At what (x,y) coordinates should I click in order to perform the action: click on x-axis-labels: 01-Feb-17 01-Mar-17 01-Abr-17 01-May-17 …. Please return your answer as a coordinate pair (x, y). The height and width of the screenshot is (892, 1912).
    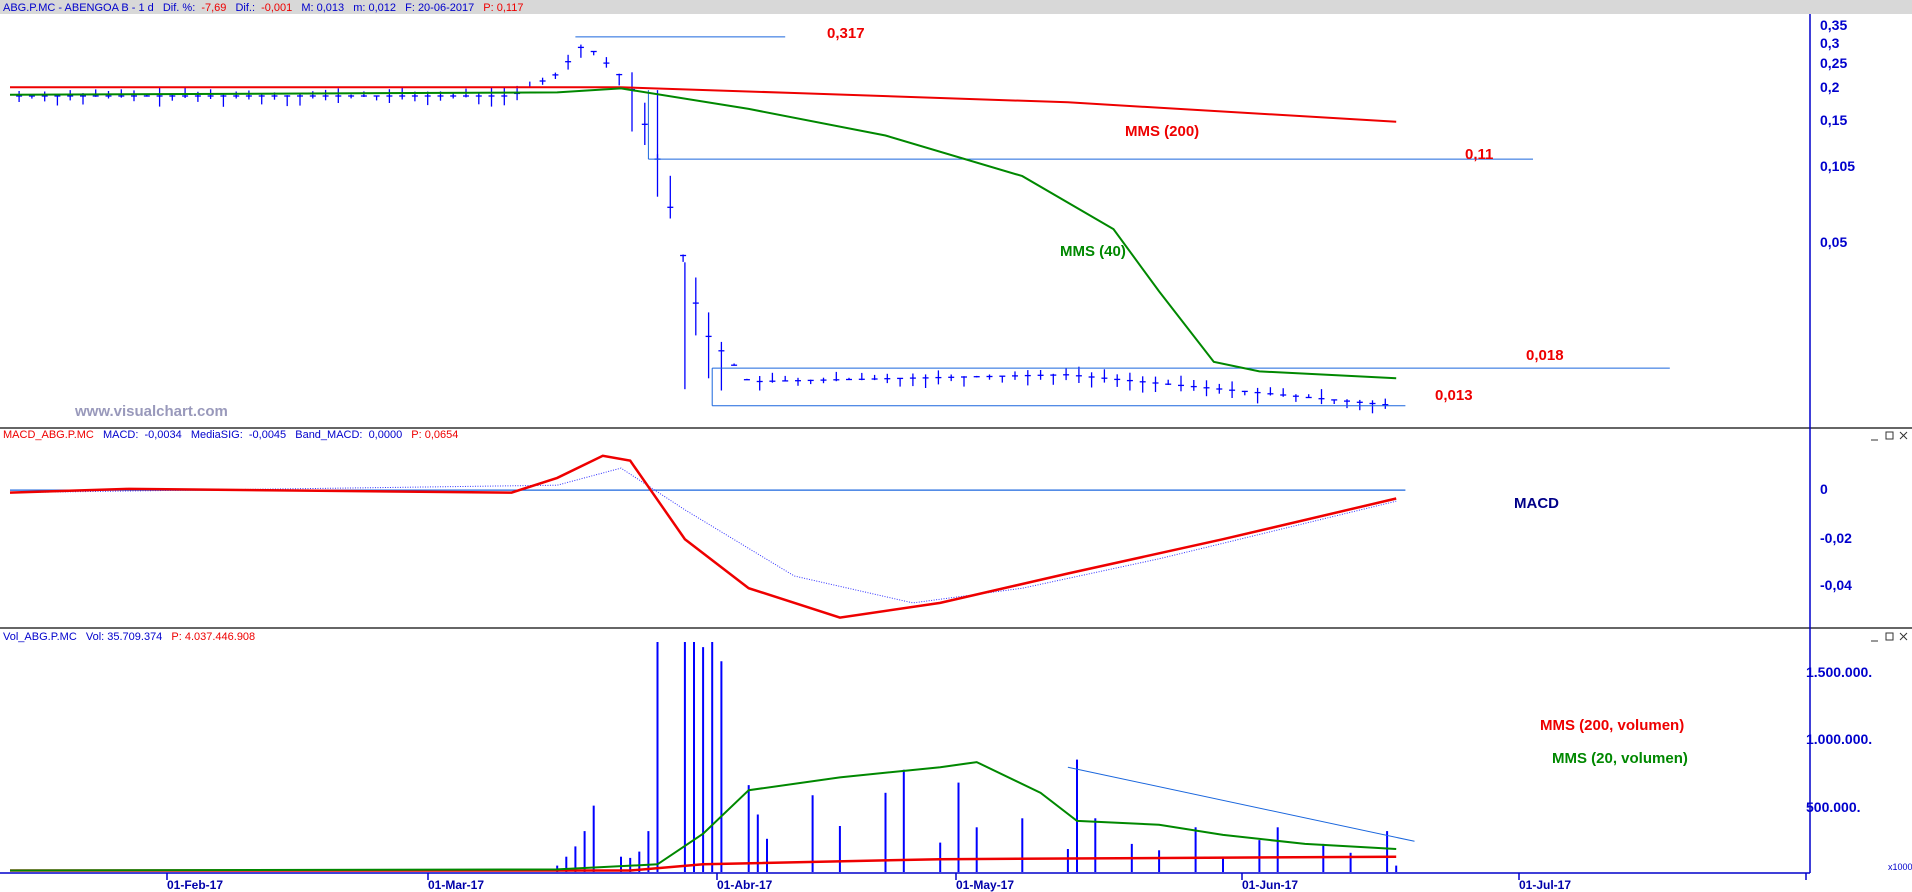
    Looking at the image, I should click on (869, 885).